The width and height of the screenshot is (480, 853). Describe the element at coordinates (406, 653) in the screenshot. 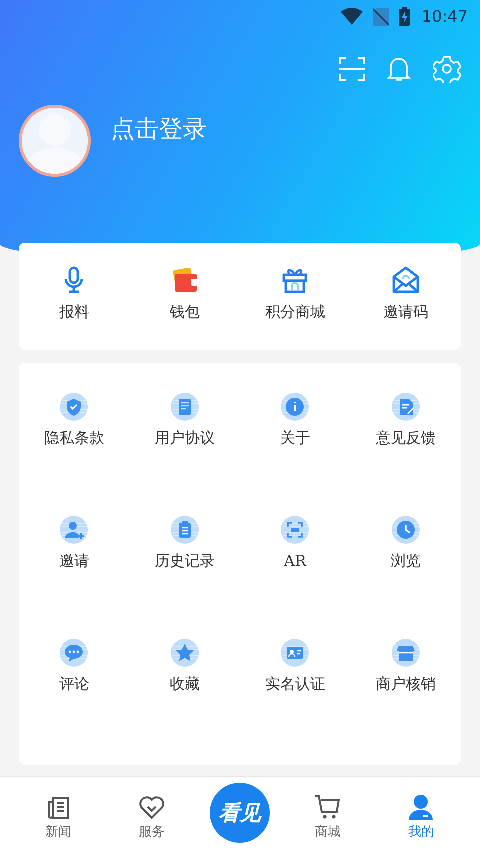

I see `storefront-icon` at that location.